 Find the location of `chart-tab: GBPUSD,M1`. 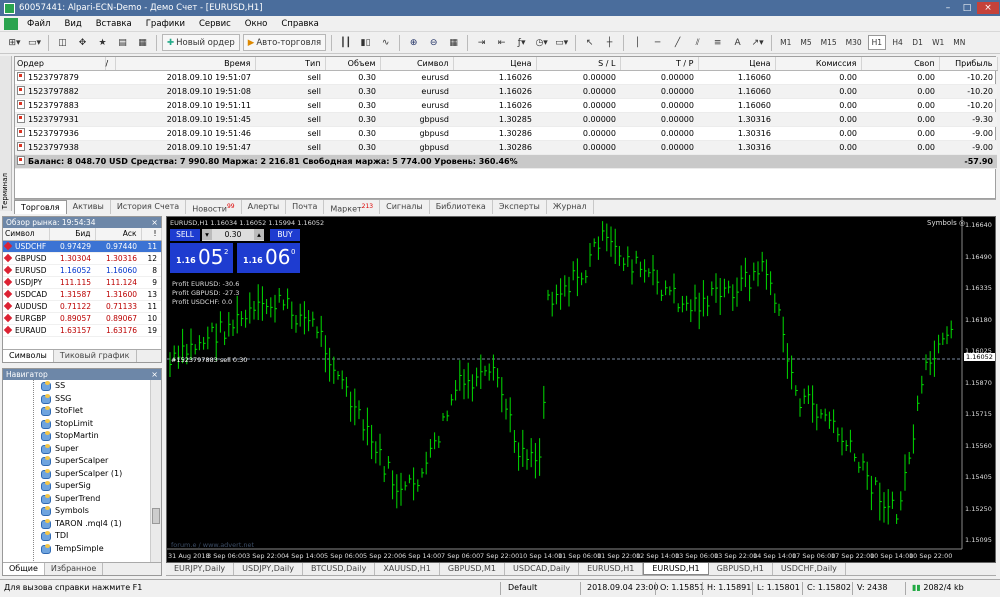

chart-tab: GBPUSD,M1 is located at coordinates (473, 569).